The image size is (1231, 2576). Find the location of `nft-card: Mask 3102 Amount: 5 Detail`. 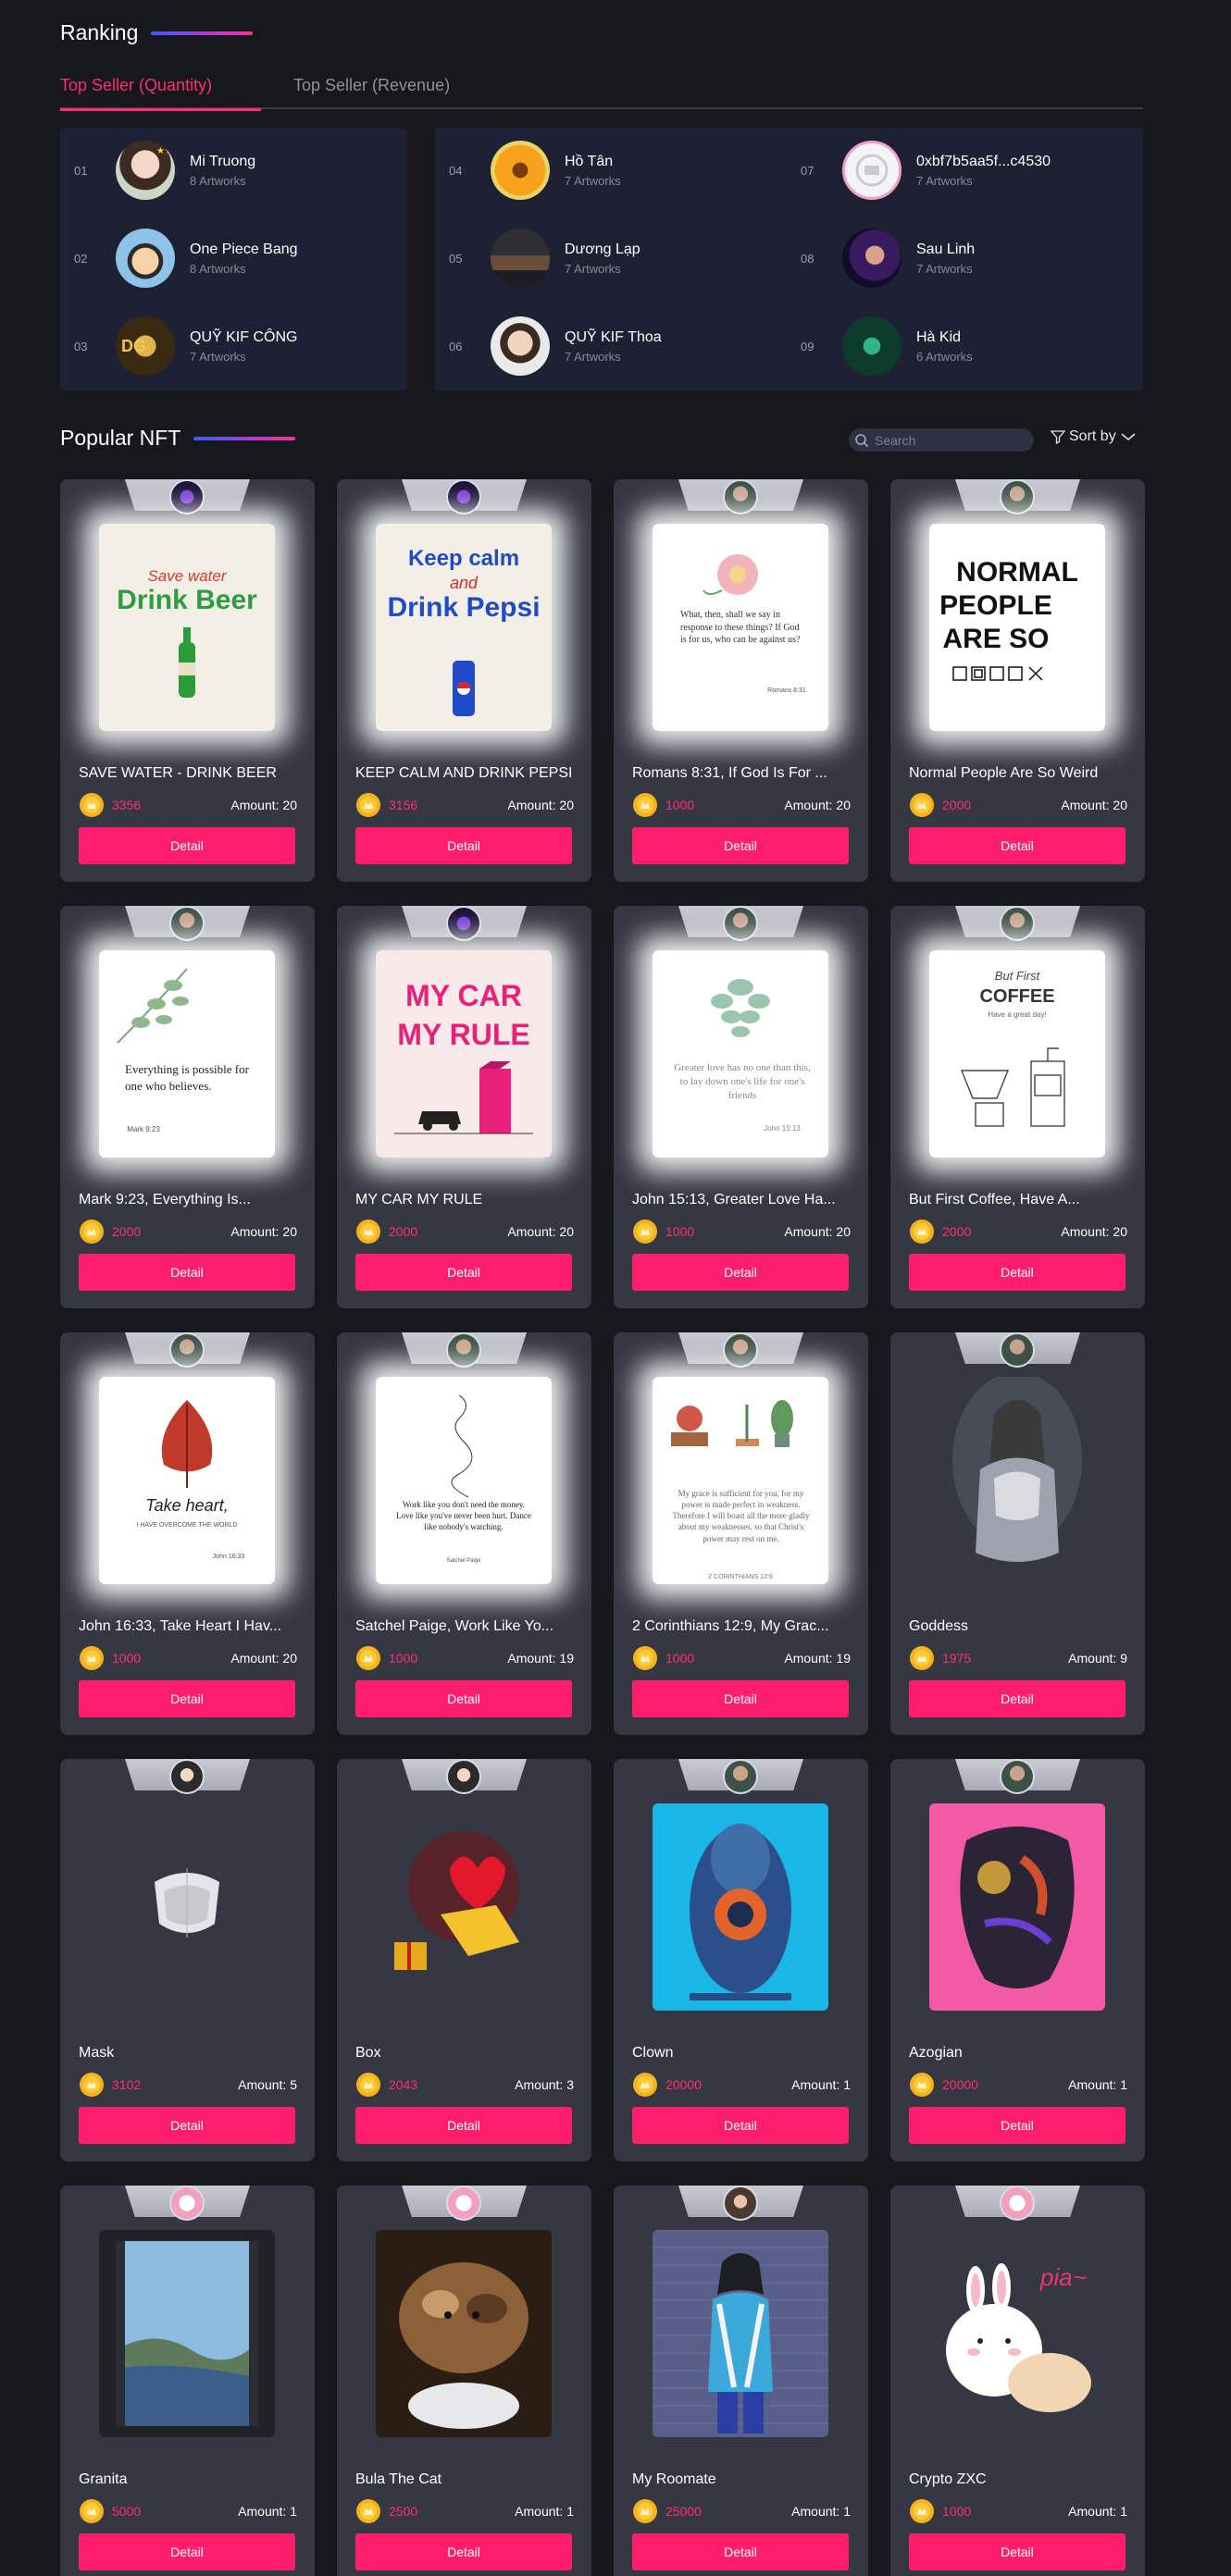

nft-card: Mask 3102 Amount: 5 Detail is located at coordinates (187, 1960).